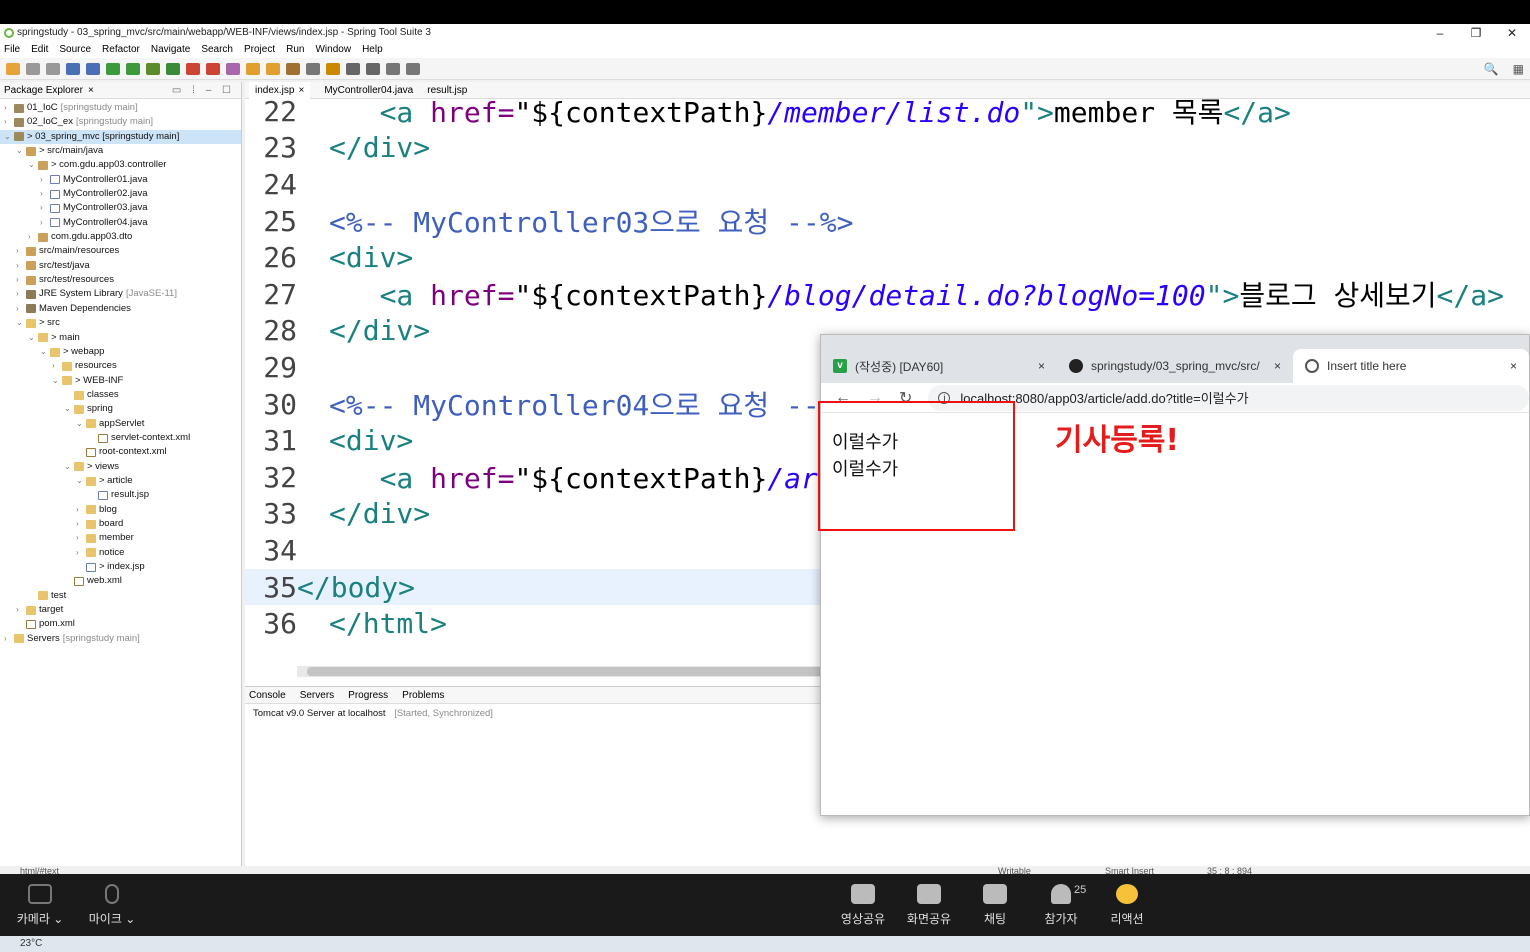 The height and width of the screenshot is (952, 1530). I want to click on tree-item: pom.xml, so click(120, 624).